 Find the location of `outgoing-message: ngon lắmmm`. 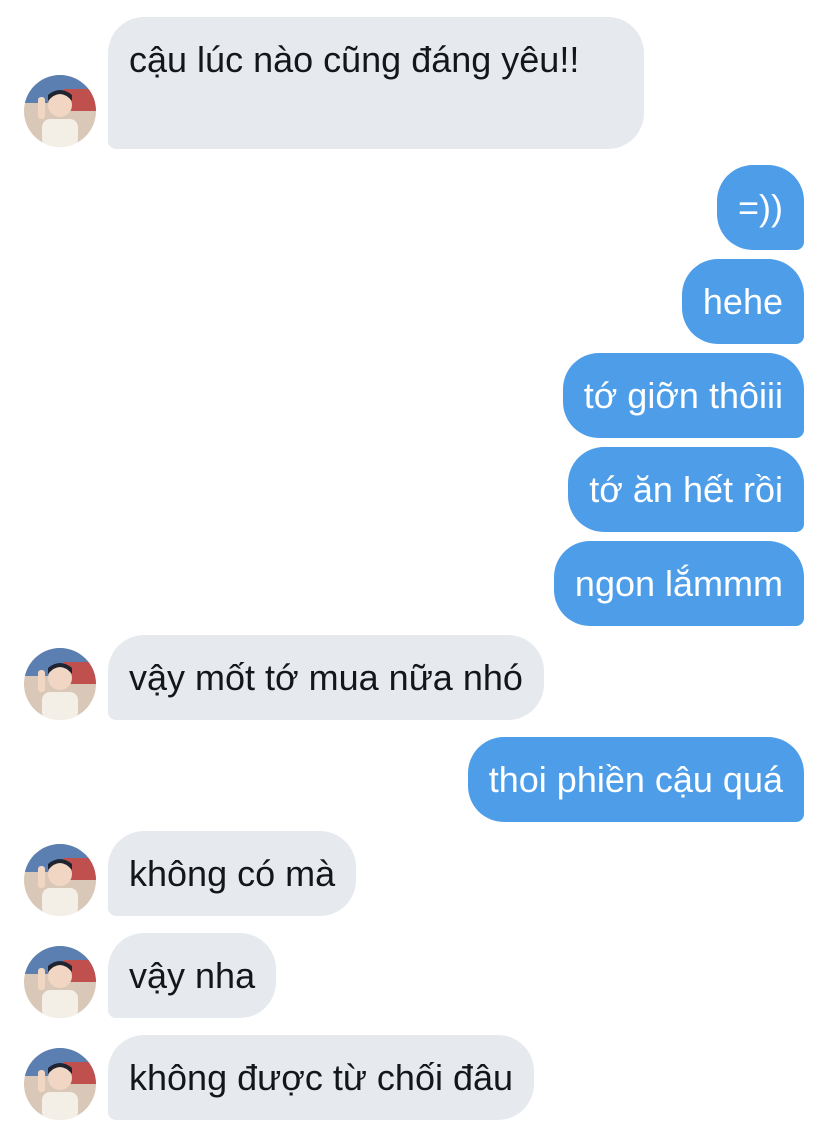

outgoing-message: ngon lắmmm is located at coordinates (678, 583).